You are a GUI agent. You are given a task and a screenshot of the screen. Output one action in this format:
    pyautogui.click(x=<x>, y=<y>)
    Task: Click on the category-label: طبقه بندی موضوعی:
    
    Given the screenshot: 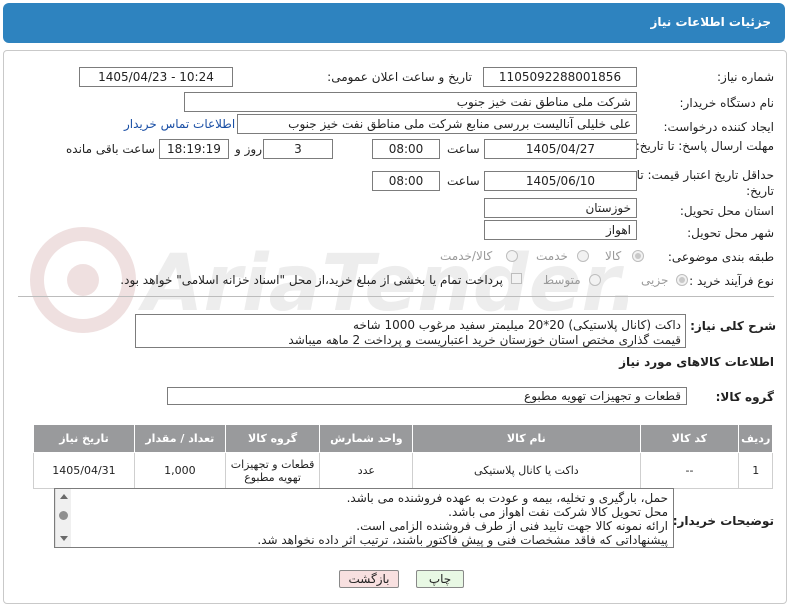 What is the action you would take?
    pyautogui.click(x=720, y=257)
    